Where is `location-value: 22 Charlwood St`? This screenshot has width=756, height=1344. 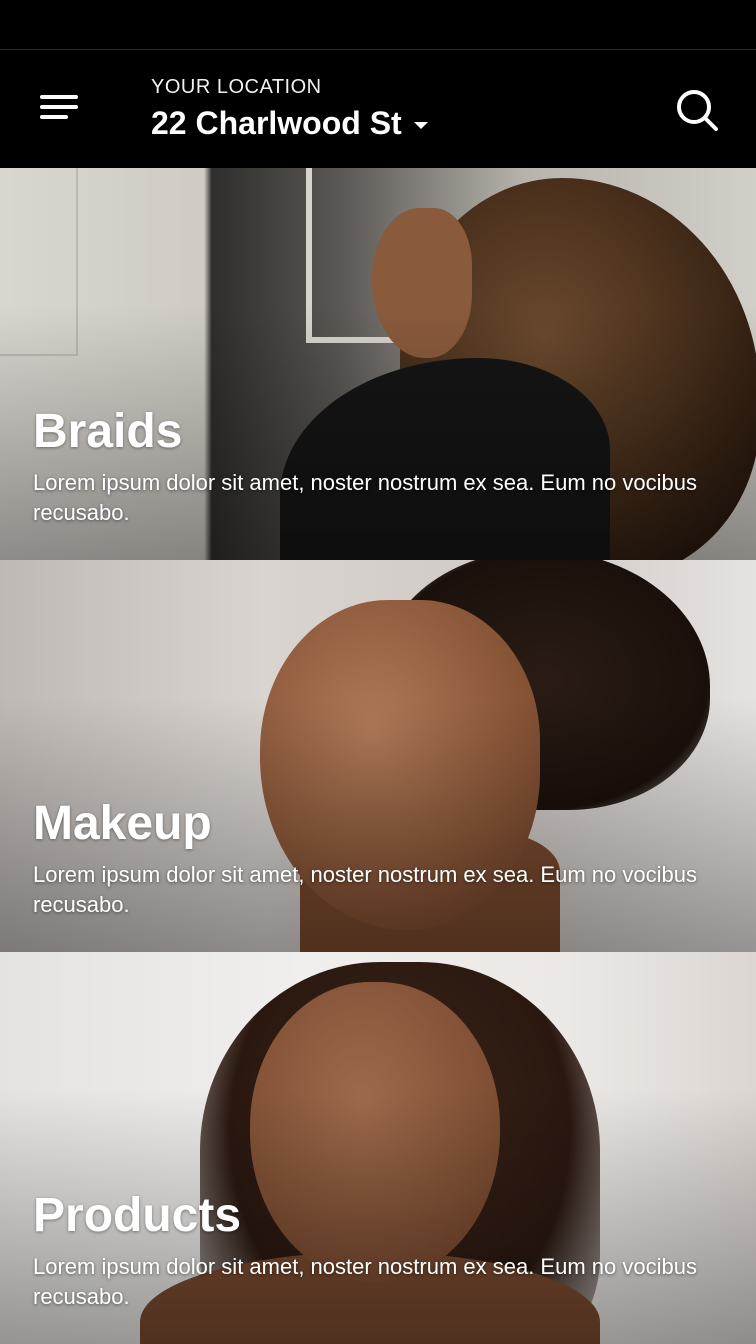 location-value: 22 Charlwood St is located at coordinates (276, 123).